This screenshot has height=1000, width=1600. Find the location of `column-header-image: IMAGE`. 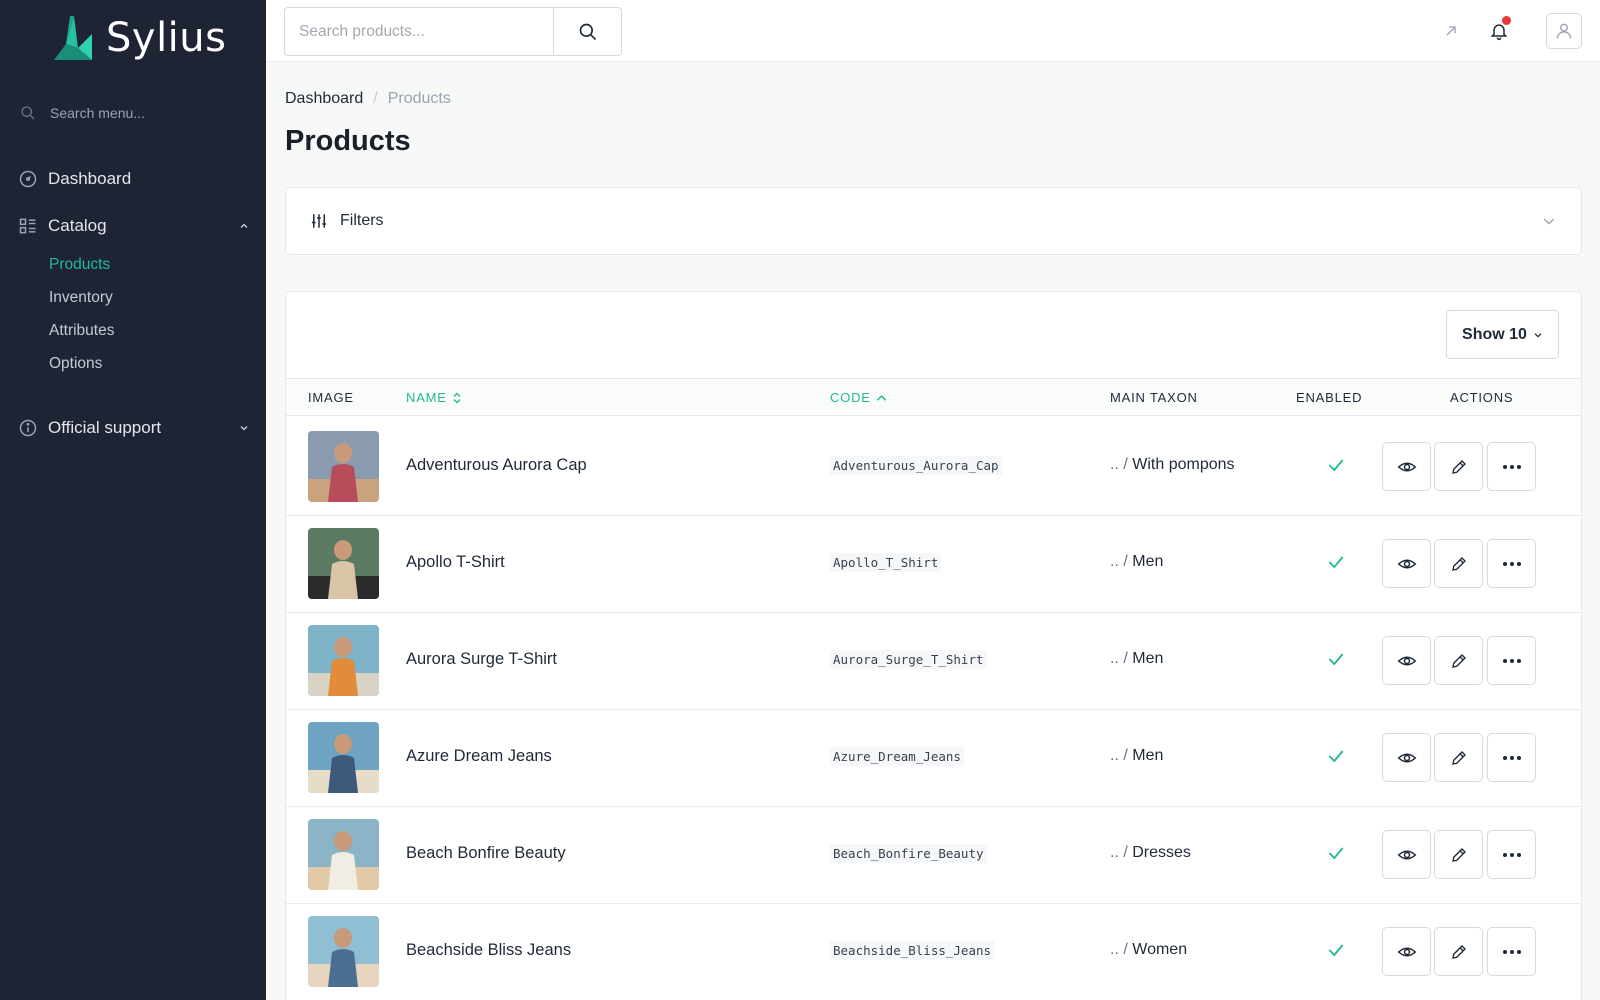

column-header-image: IMAGE is located at coordinates (331, 397).